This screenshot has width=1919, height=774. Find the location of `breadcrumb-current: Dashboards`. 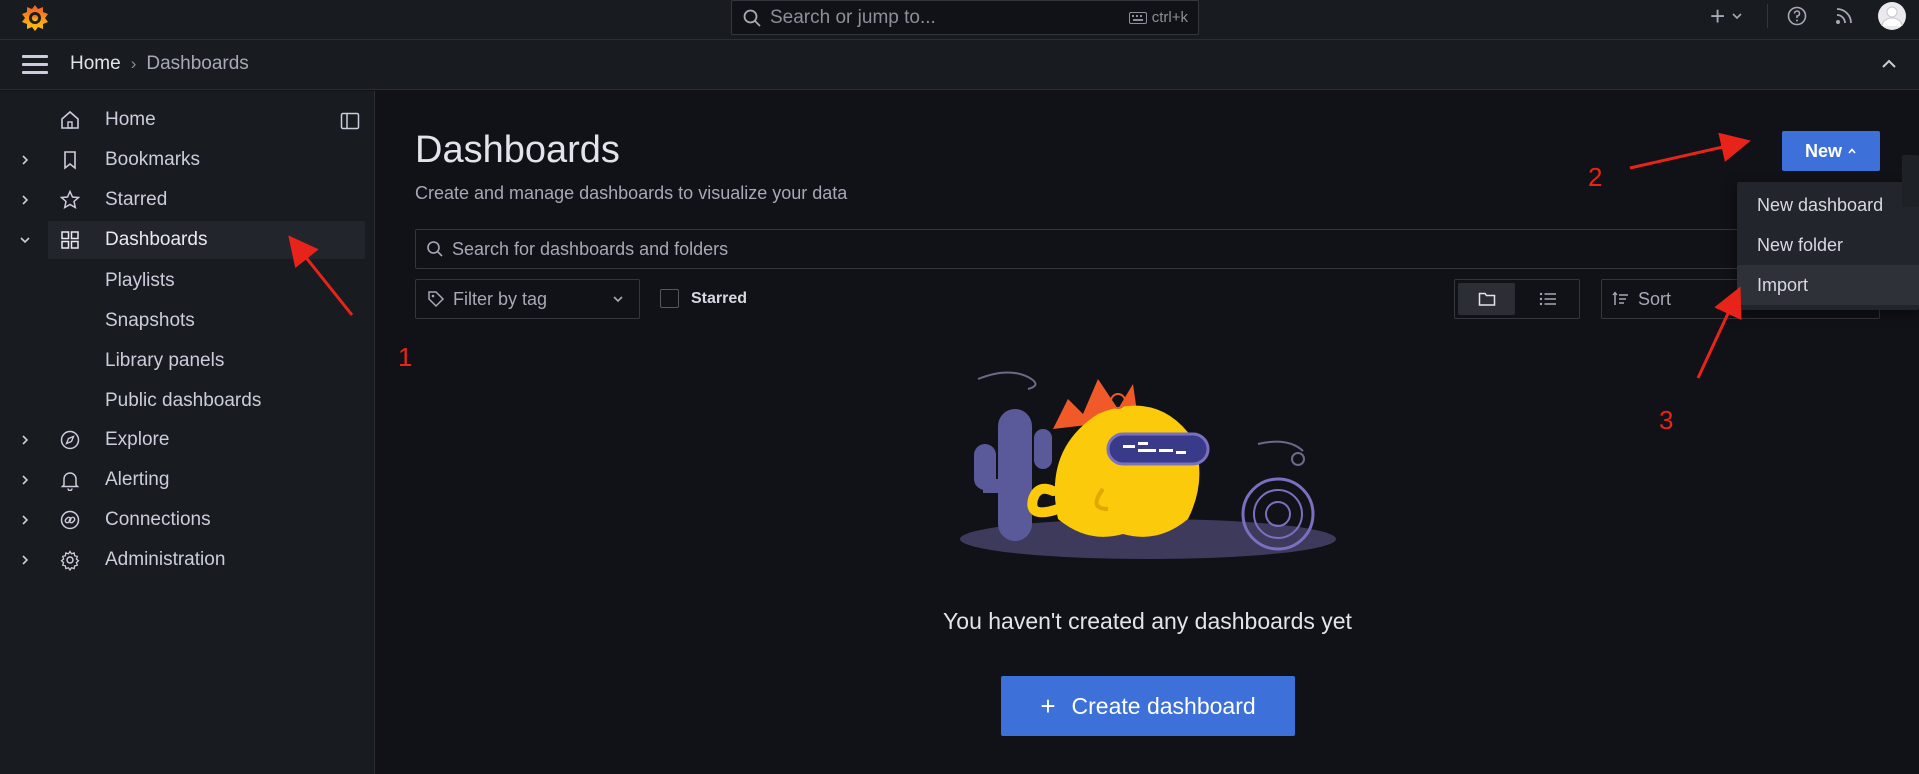

breadcrumb-current: Dashboards is located at coordinates (197, 63).